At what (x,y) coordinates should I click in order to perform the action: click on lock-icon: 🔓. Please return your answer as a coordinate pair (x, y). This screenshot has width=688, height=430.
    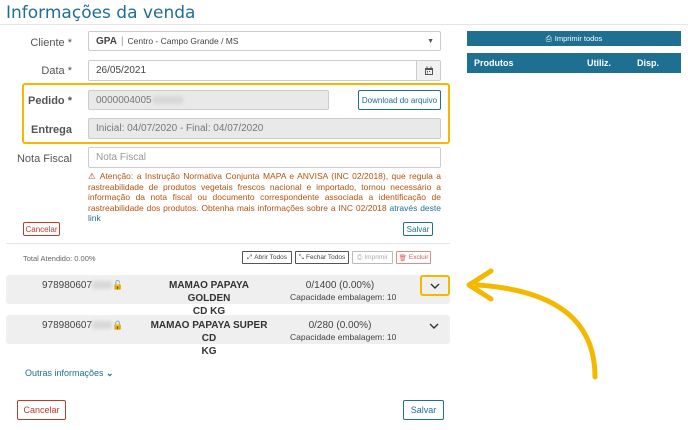
    Looking at the image, I should click on (118, 285).